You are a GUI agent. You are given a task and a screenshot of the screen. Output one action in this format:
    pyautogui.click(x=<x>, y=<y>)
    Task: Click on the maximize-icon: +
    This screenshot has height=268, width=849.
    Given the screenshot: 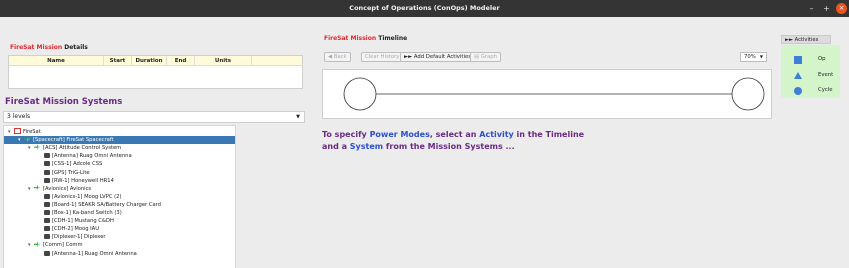 What is the action you would take?
    pyautogui.click(x=826, y=8)
    